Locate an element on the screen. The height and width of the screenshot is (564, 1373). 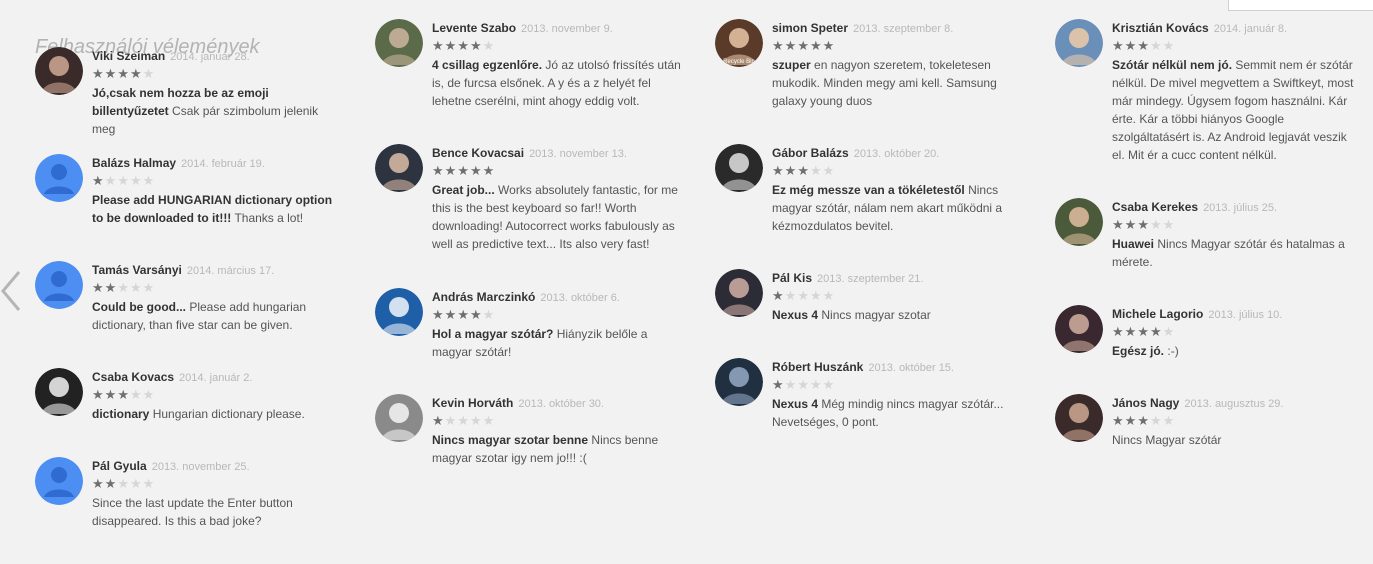
reviewer-name: Csaba Kovacs is located at coordinates (133, 377).